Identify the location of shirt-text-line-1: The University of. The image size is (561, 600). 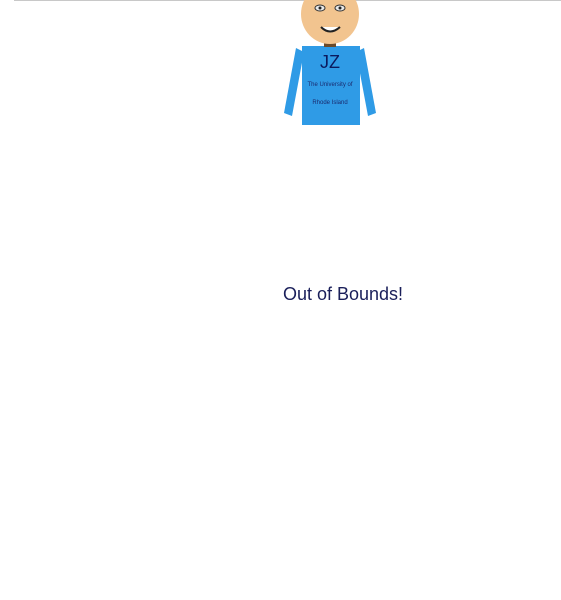
(330, 85).